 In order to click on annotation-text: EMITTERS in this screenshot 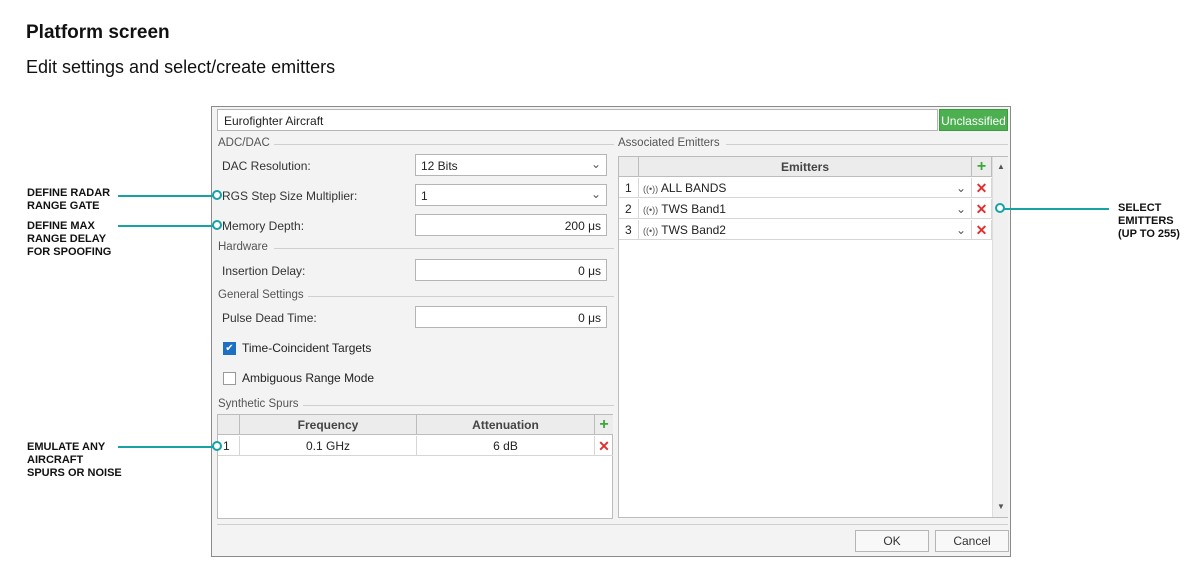, I will do `click(1146, 221)`.